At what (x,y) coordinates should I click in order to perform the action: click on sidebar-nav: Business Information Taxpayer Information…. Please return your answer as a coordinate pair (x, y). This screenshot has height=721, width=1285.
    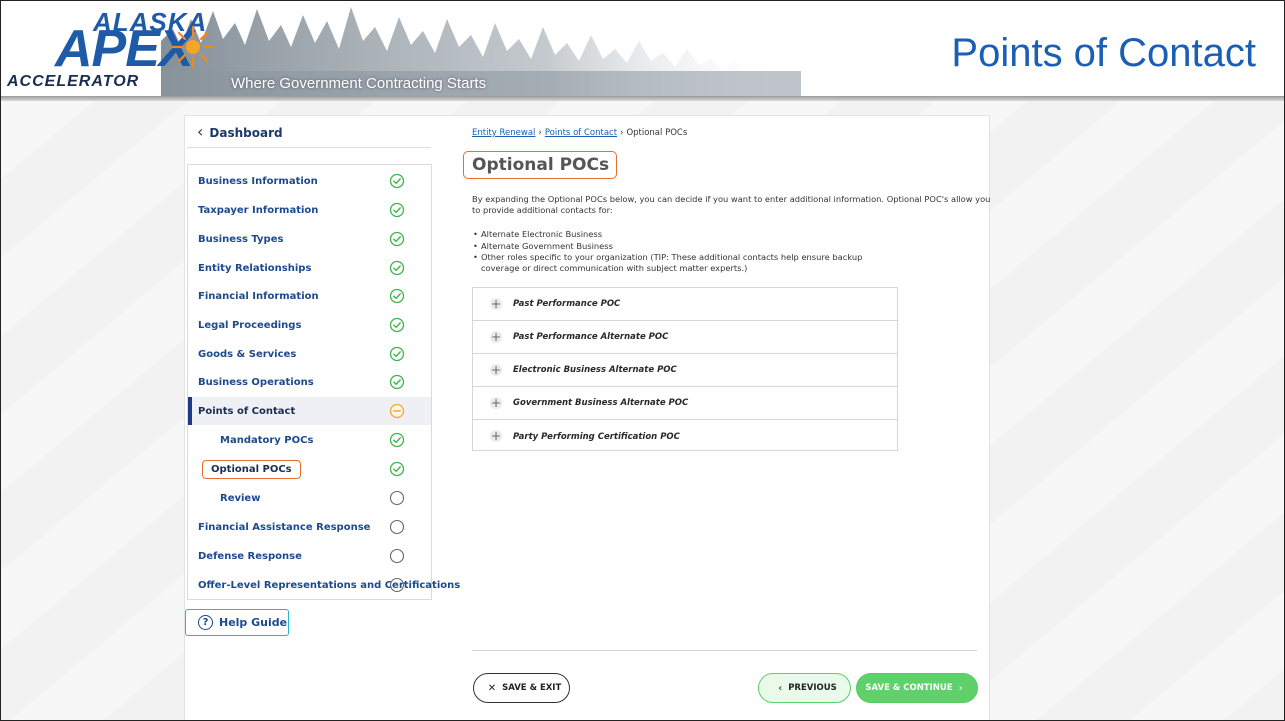
    Looking at the image, I should click on (323, 382).